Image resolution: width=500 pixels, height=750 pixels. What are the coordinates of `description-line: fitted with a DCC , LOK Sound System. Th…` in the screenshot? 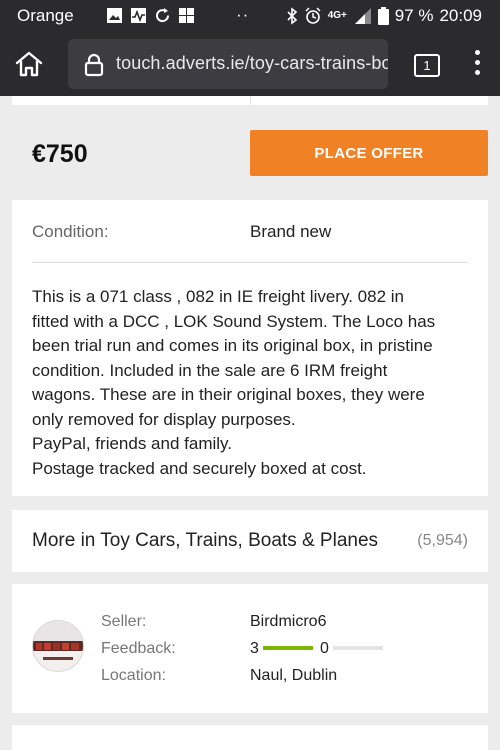 It's located at (234, 321).